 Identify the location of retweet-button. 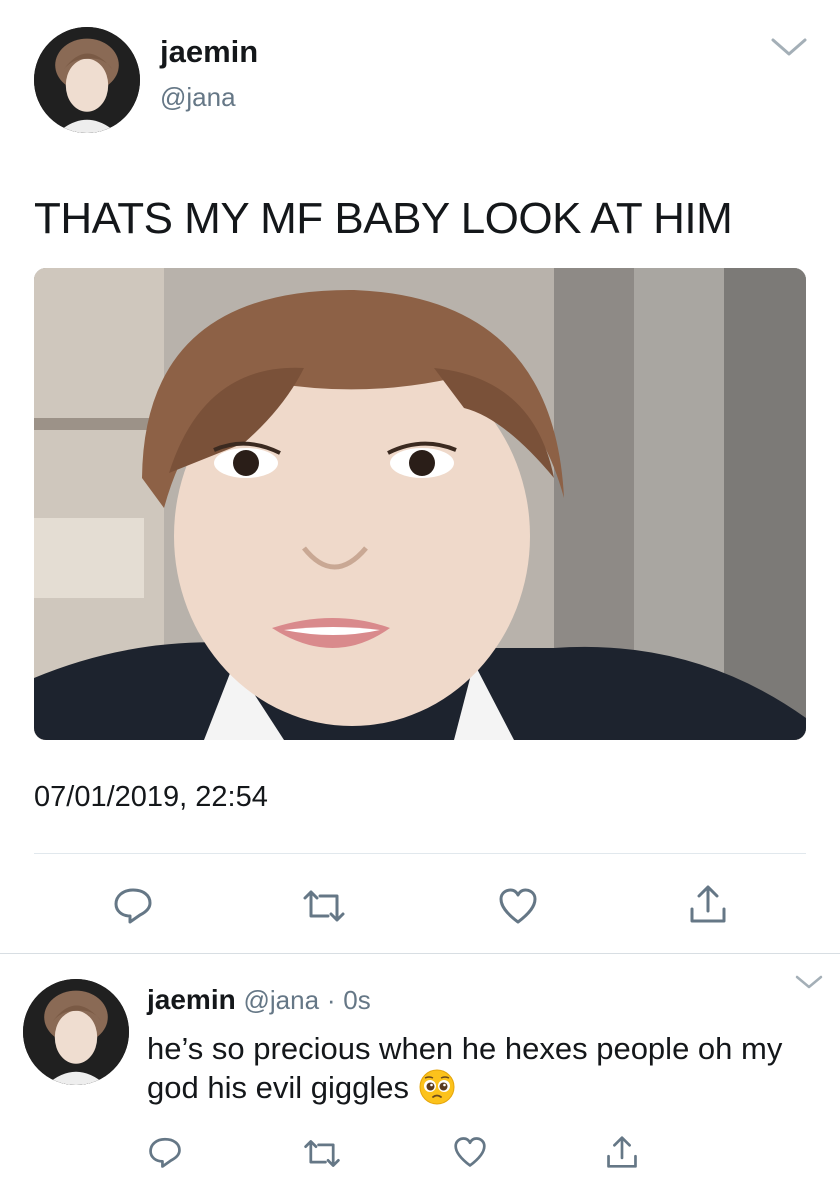
(324, 906).